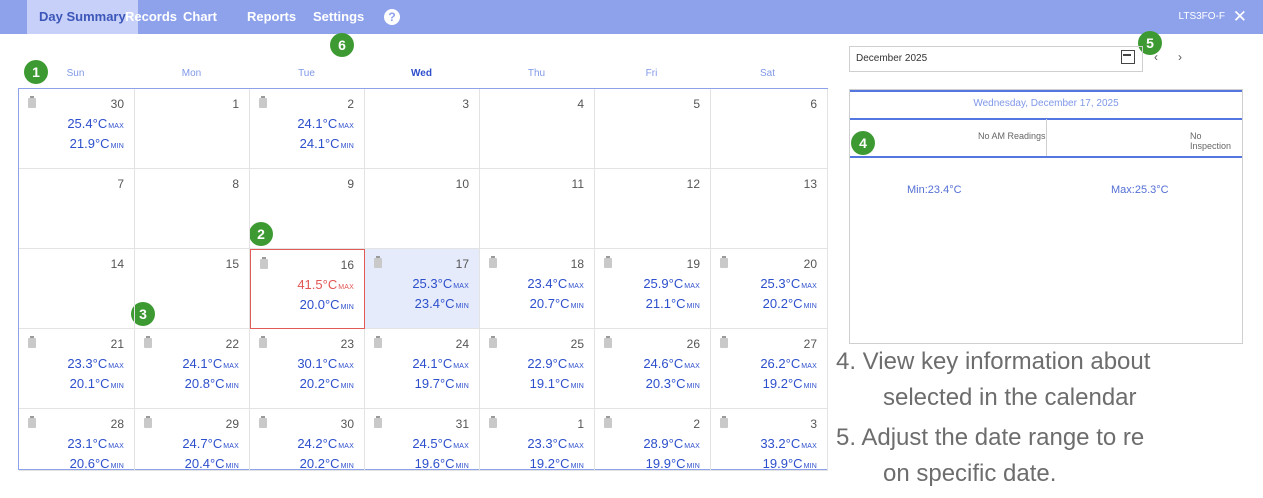 This screenshot has width=1263, height=498. What do you see at coordinates (392, 17) in the screenshot?
I see `help-icon: ?` at bounding box center [392, 17].